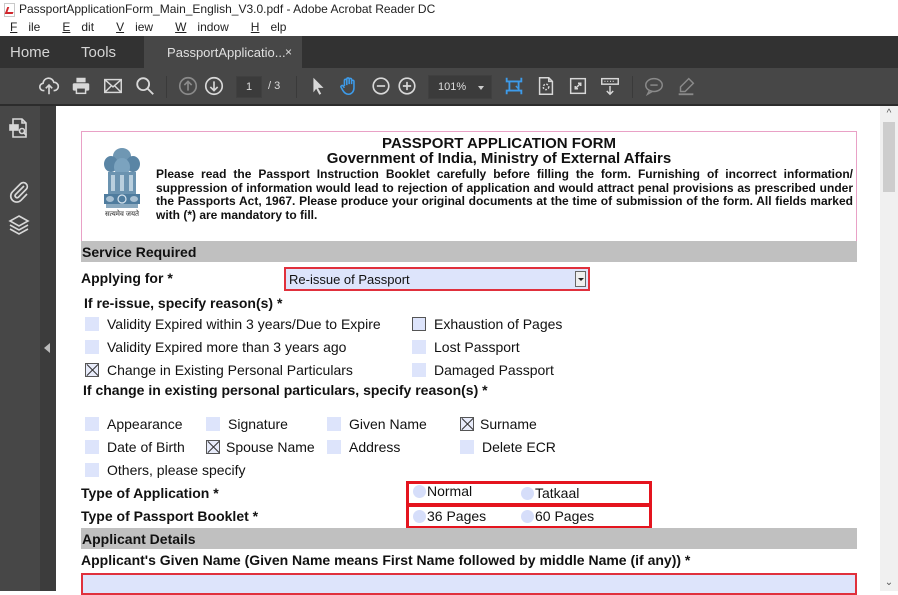 The width and height of the screenshot is (898, 595). Describe the element at coordinates (188, 86) in the screenshot. I see `page-up-icon` at that location.